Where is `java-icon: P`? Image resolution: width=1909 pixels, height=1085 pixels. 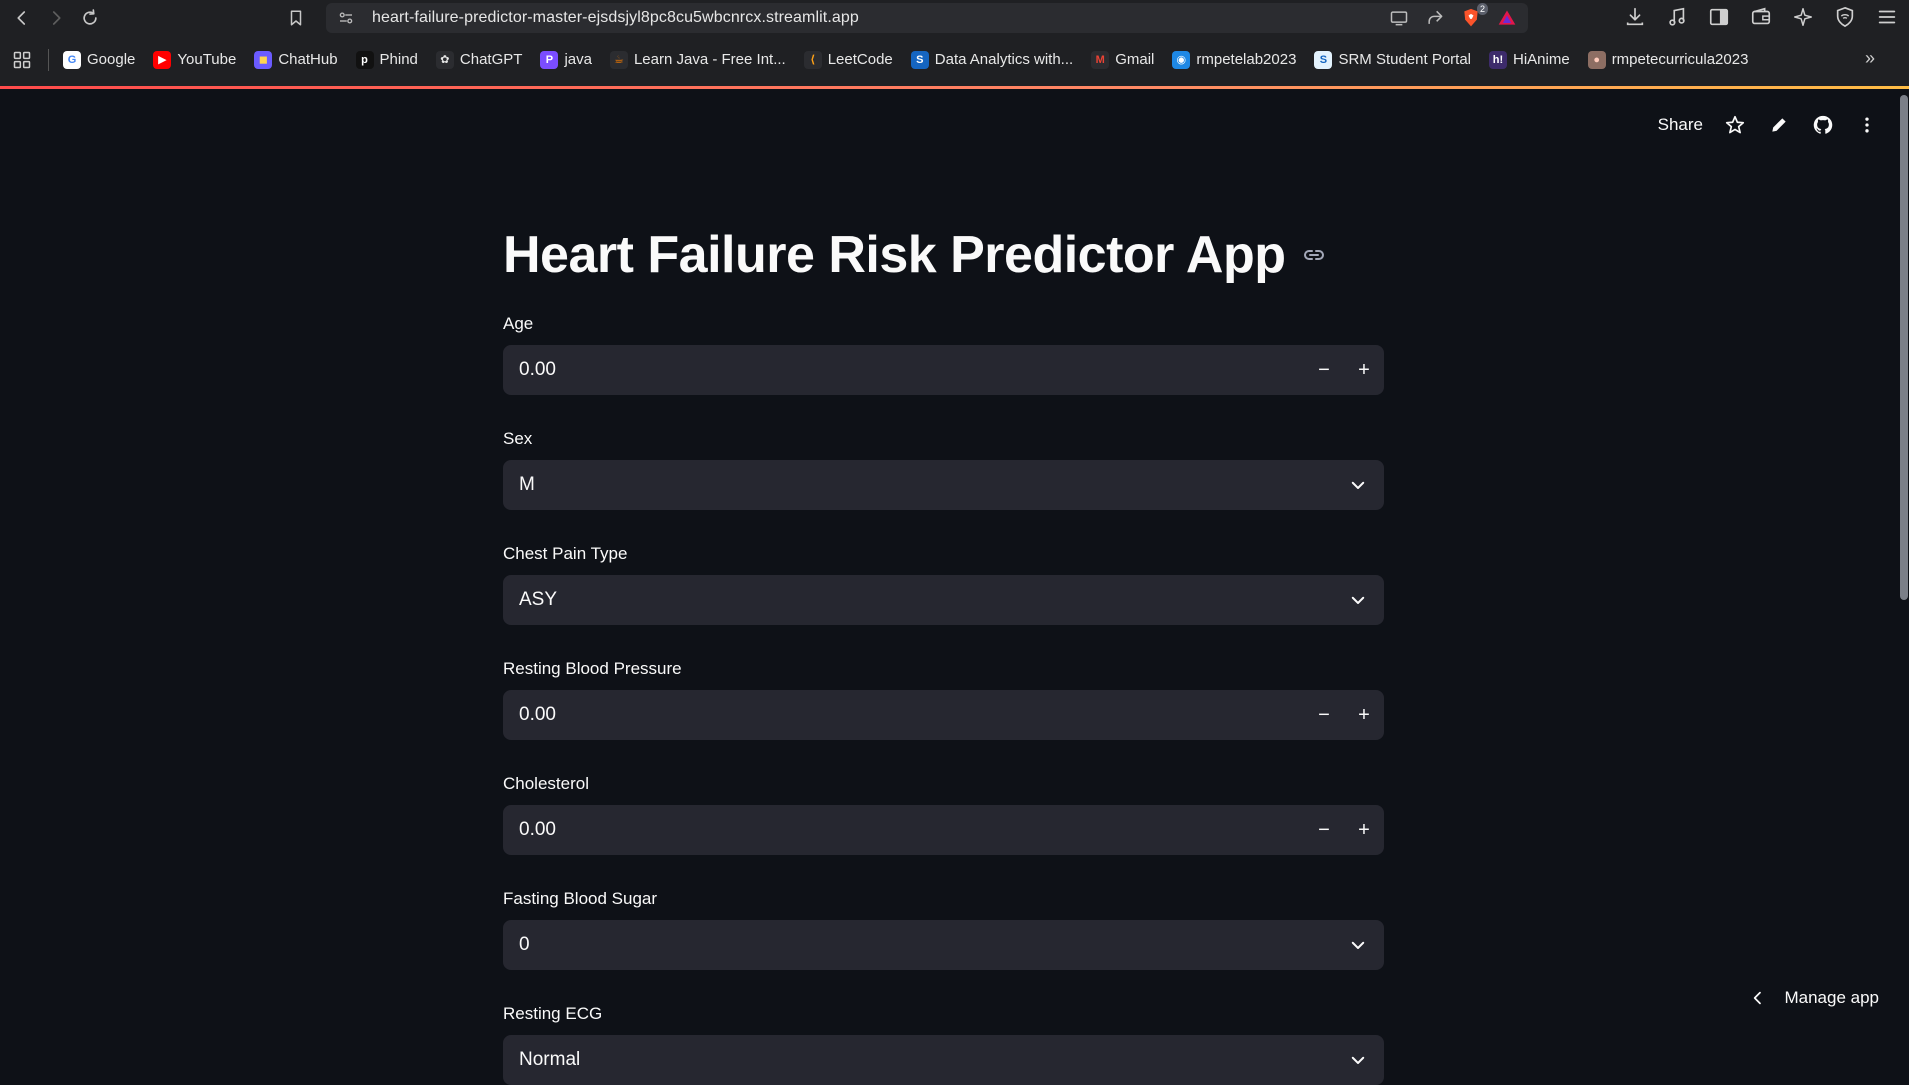
java-icon: P is located at coordinates (549, 59).